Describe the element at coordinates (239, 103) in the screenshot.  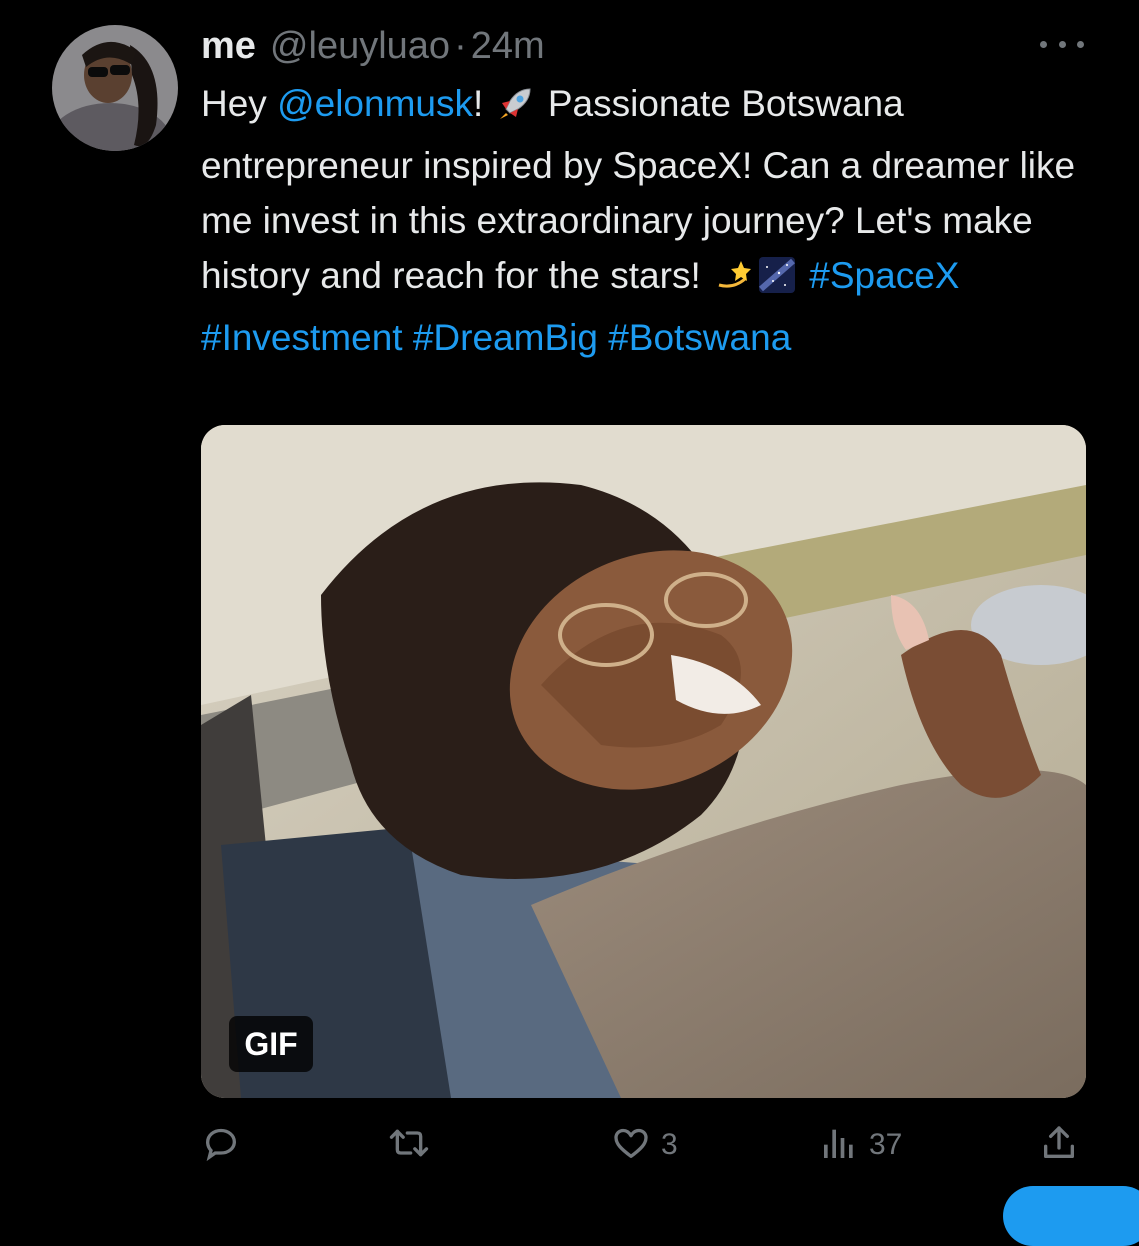
I see `tweet-text-fragment: Hey` at that location.